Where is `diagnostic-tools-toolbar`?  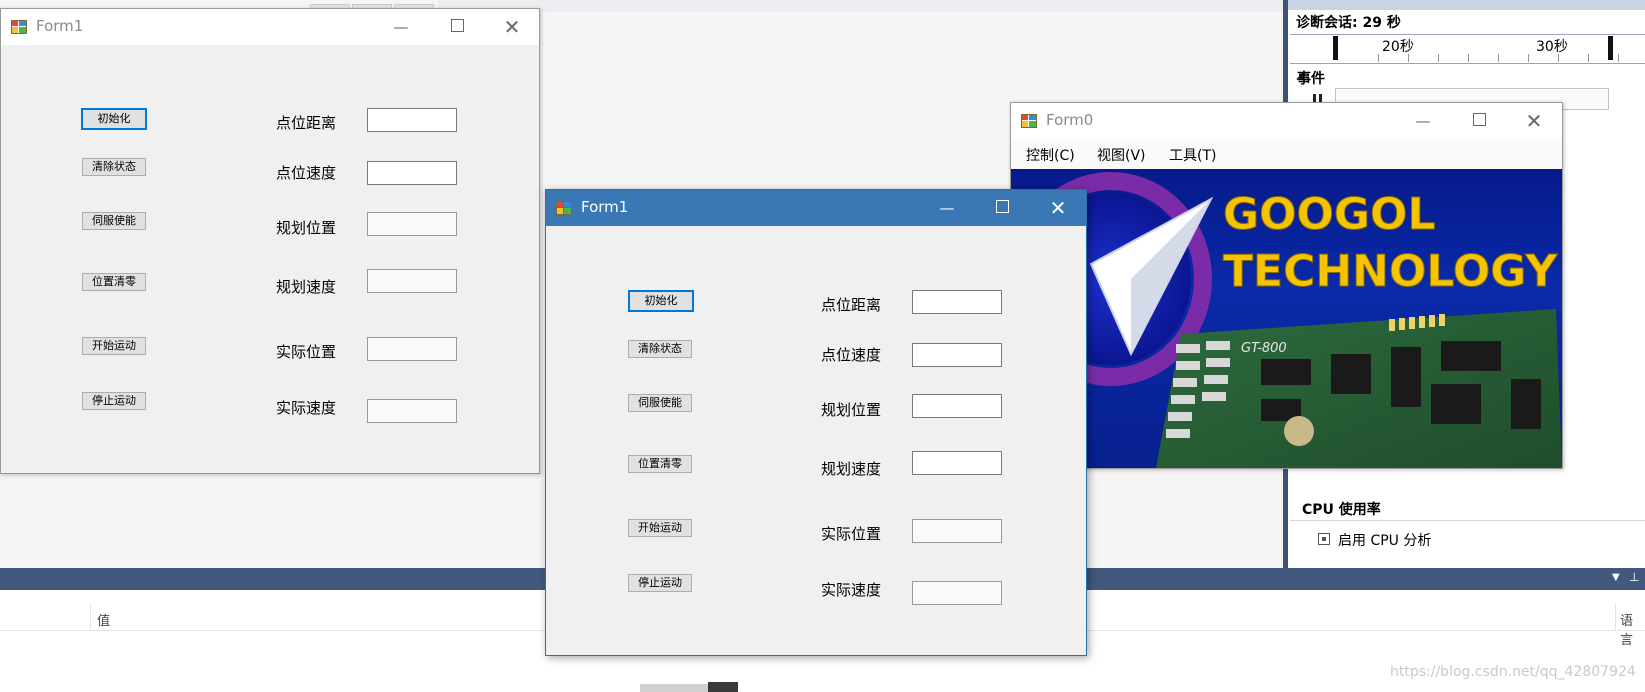 diagnostic-tools-toolbar is located at coordinates (1466, 5).